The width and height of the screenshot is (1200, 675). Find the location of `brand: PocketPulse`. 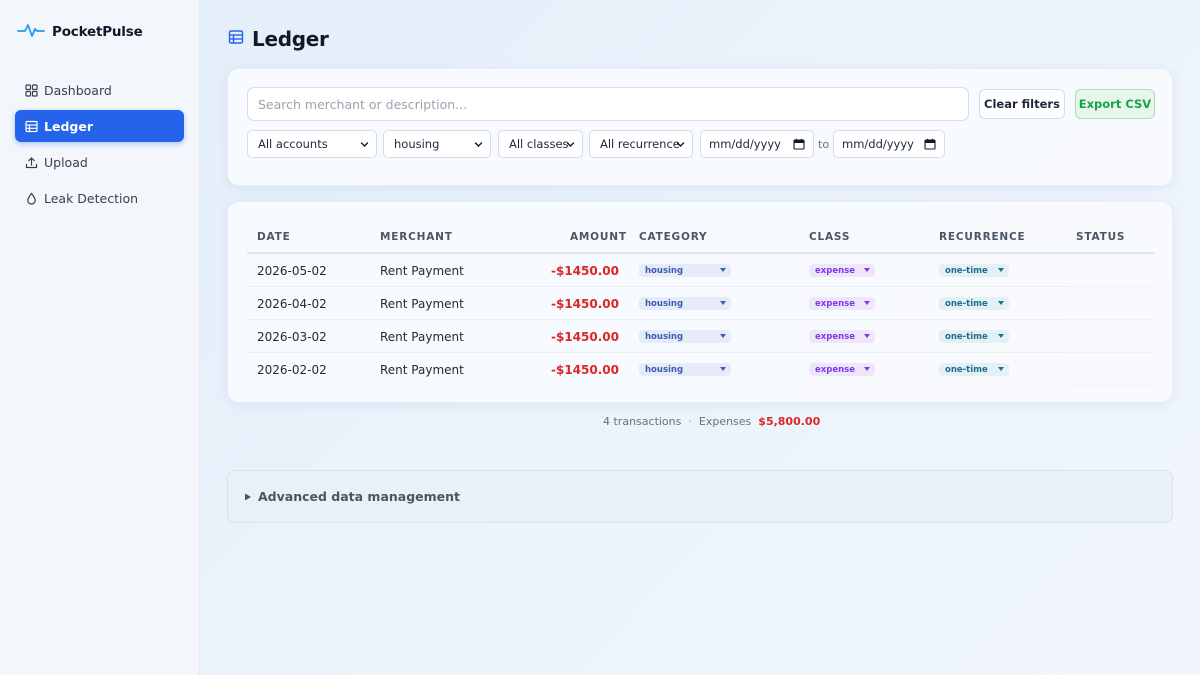

brand: PocketPulse is located at coordinates (80, 32).